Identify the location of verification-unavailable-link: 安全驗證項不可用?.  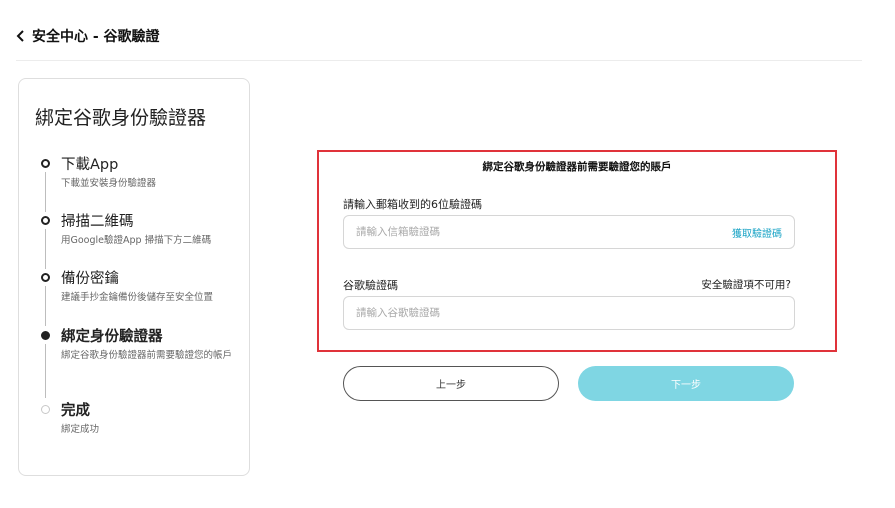
(746, 284).